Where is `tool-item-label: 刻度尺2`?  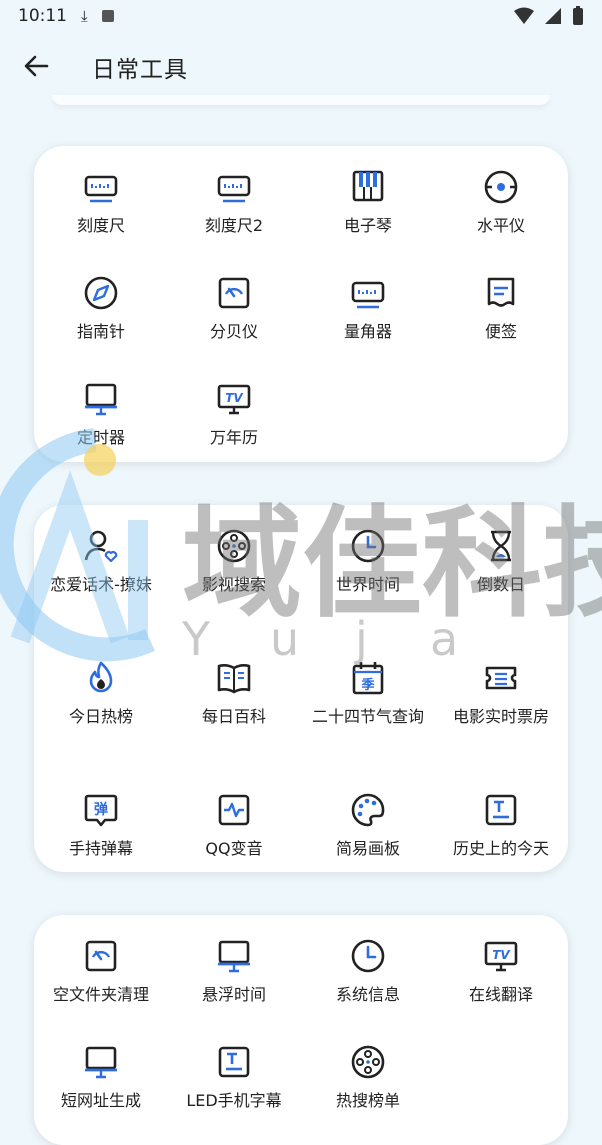
tool-item-label: 刻度尺2 is located at coordinates (234, 225).